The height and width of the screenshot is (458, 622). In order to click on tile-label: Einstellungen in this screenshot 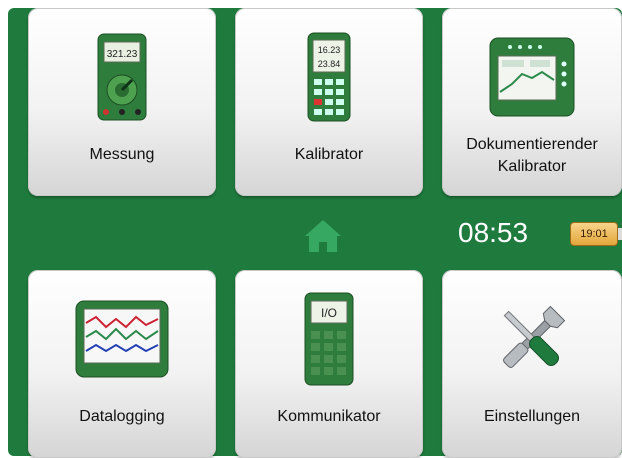, I will do `click(532, 416)`.